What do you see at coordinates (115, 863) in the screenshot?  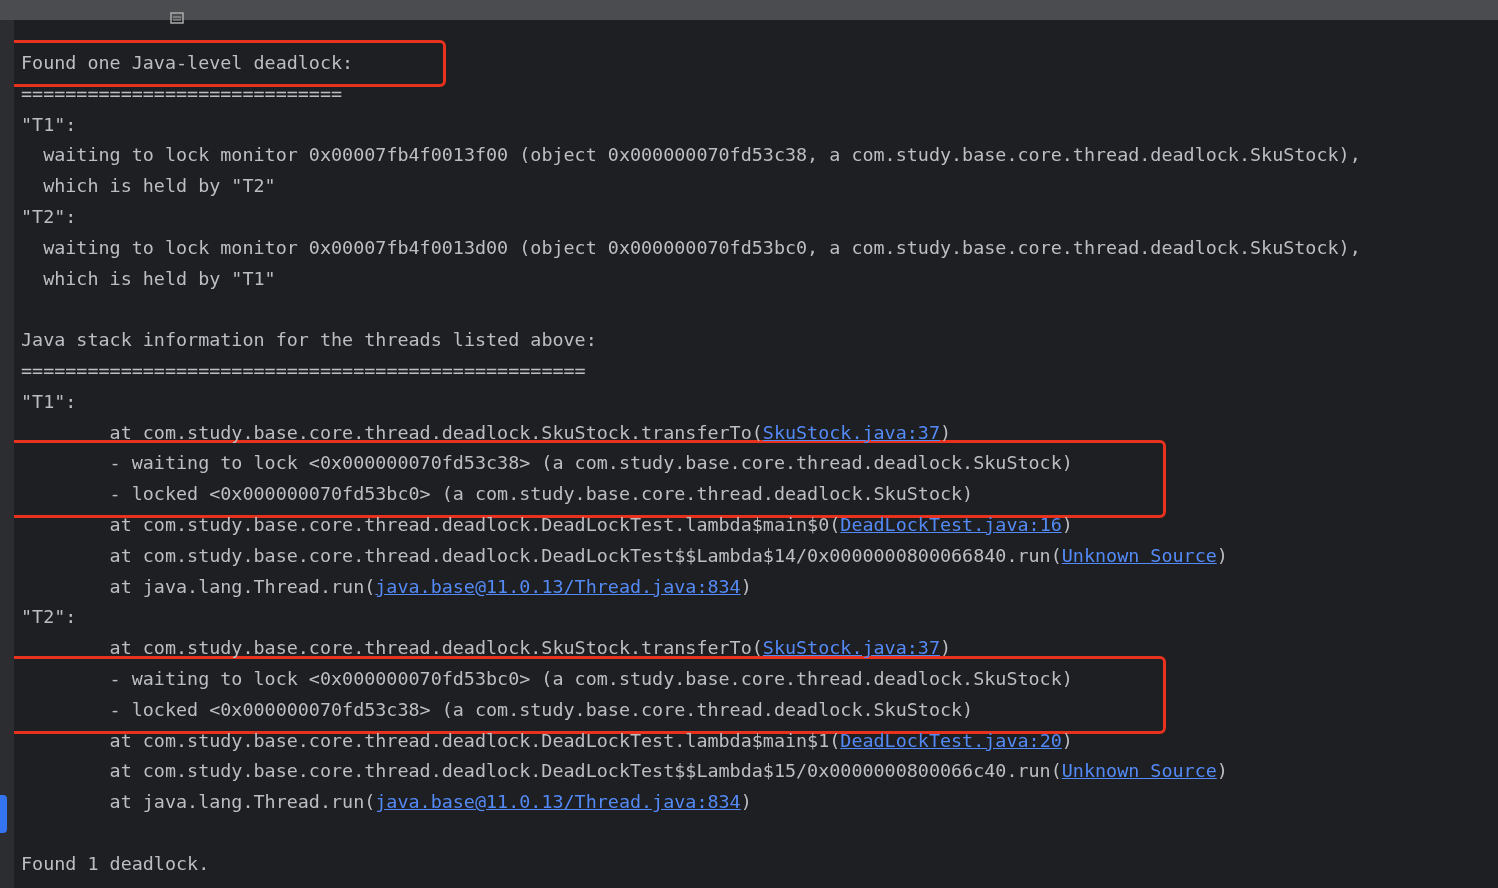 I see `console-line: Found 1 deadlock.` at bounding box center [115, 863].